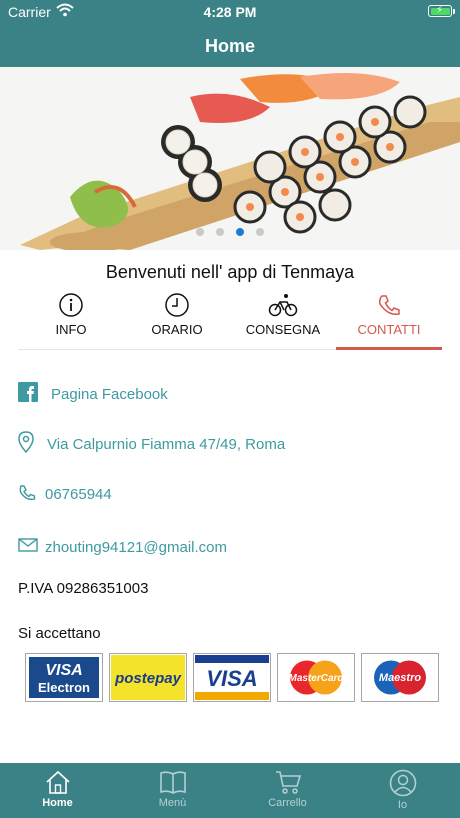 This screenshot has height=818, width=460. I want to click on tab-profile: Io, so click(402, 790).